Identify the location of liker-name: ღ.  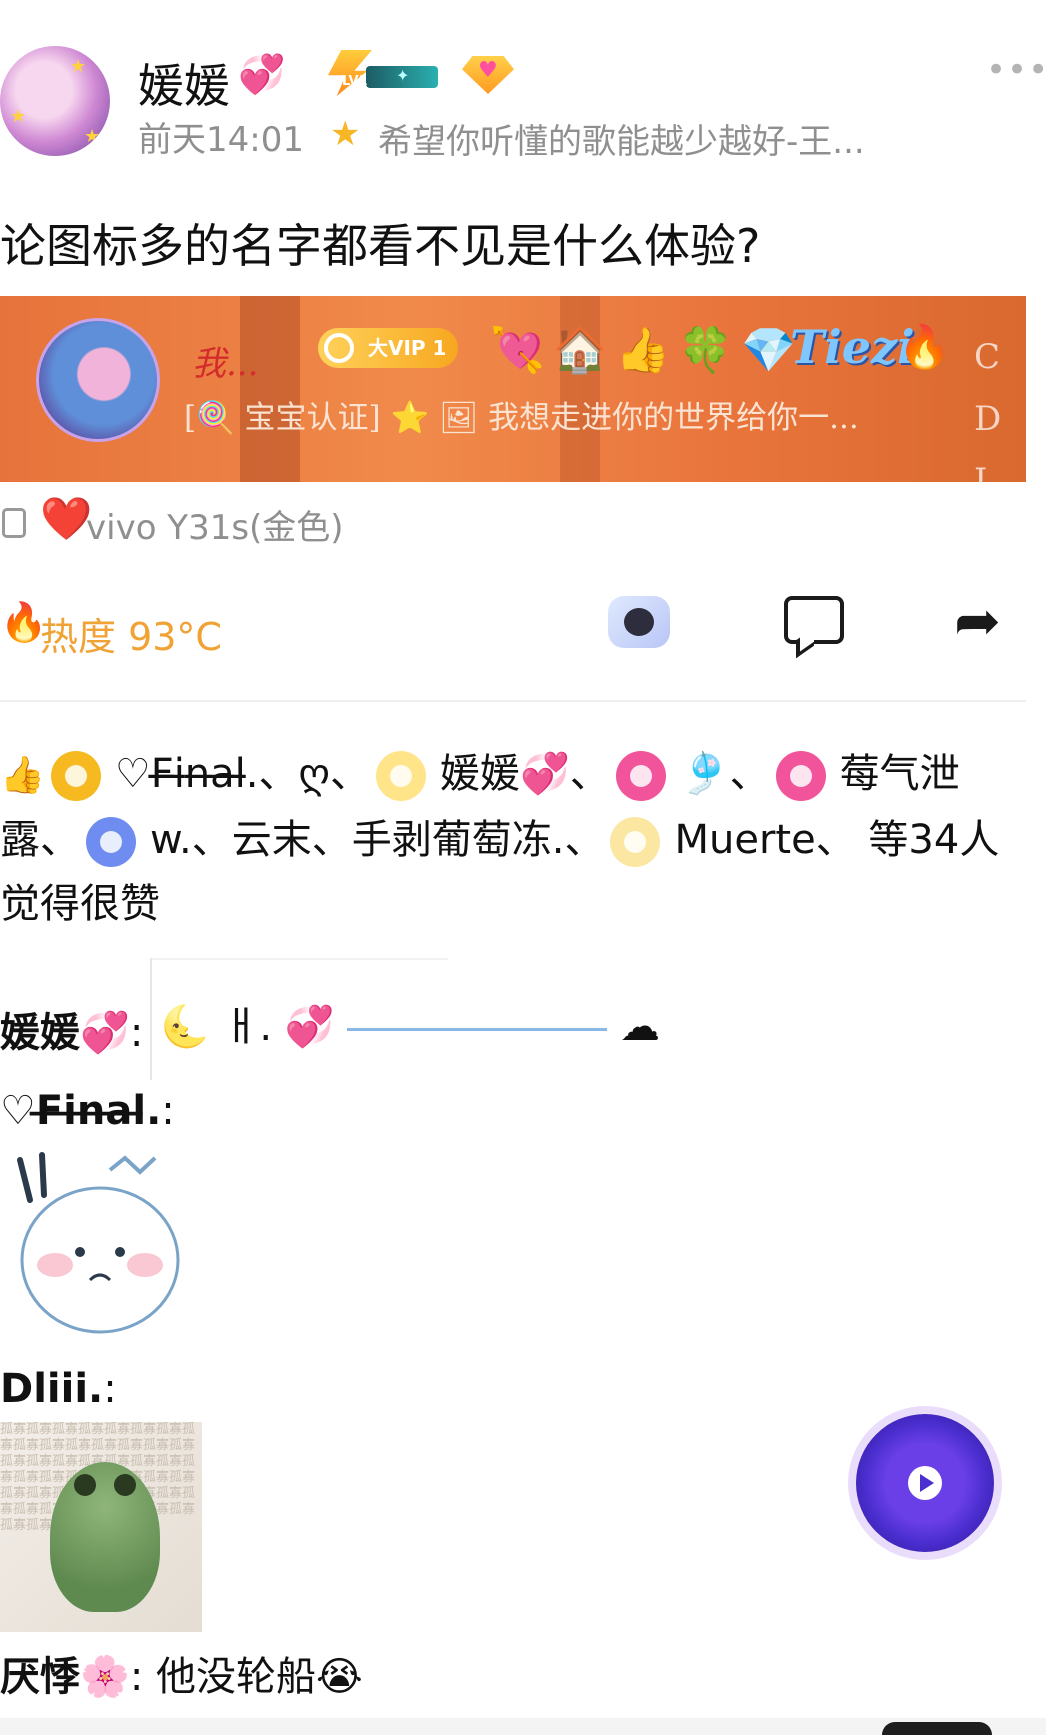
(314, 774).